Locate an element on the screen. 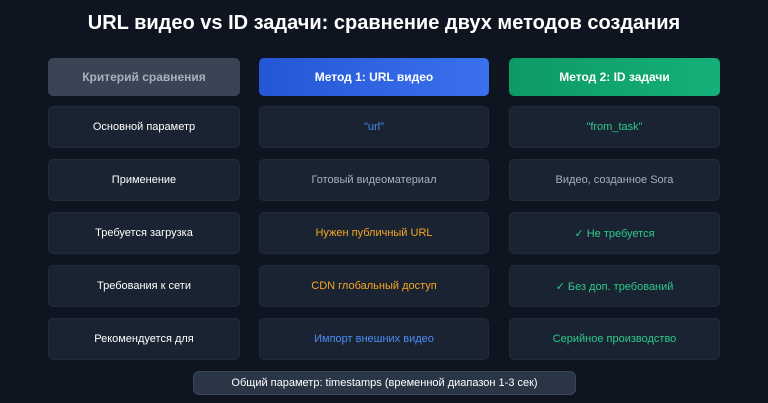  row-criterion: Требования к сети is located at coordinates (144, 286).